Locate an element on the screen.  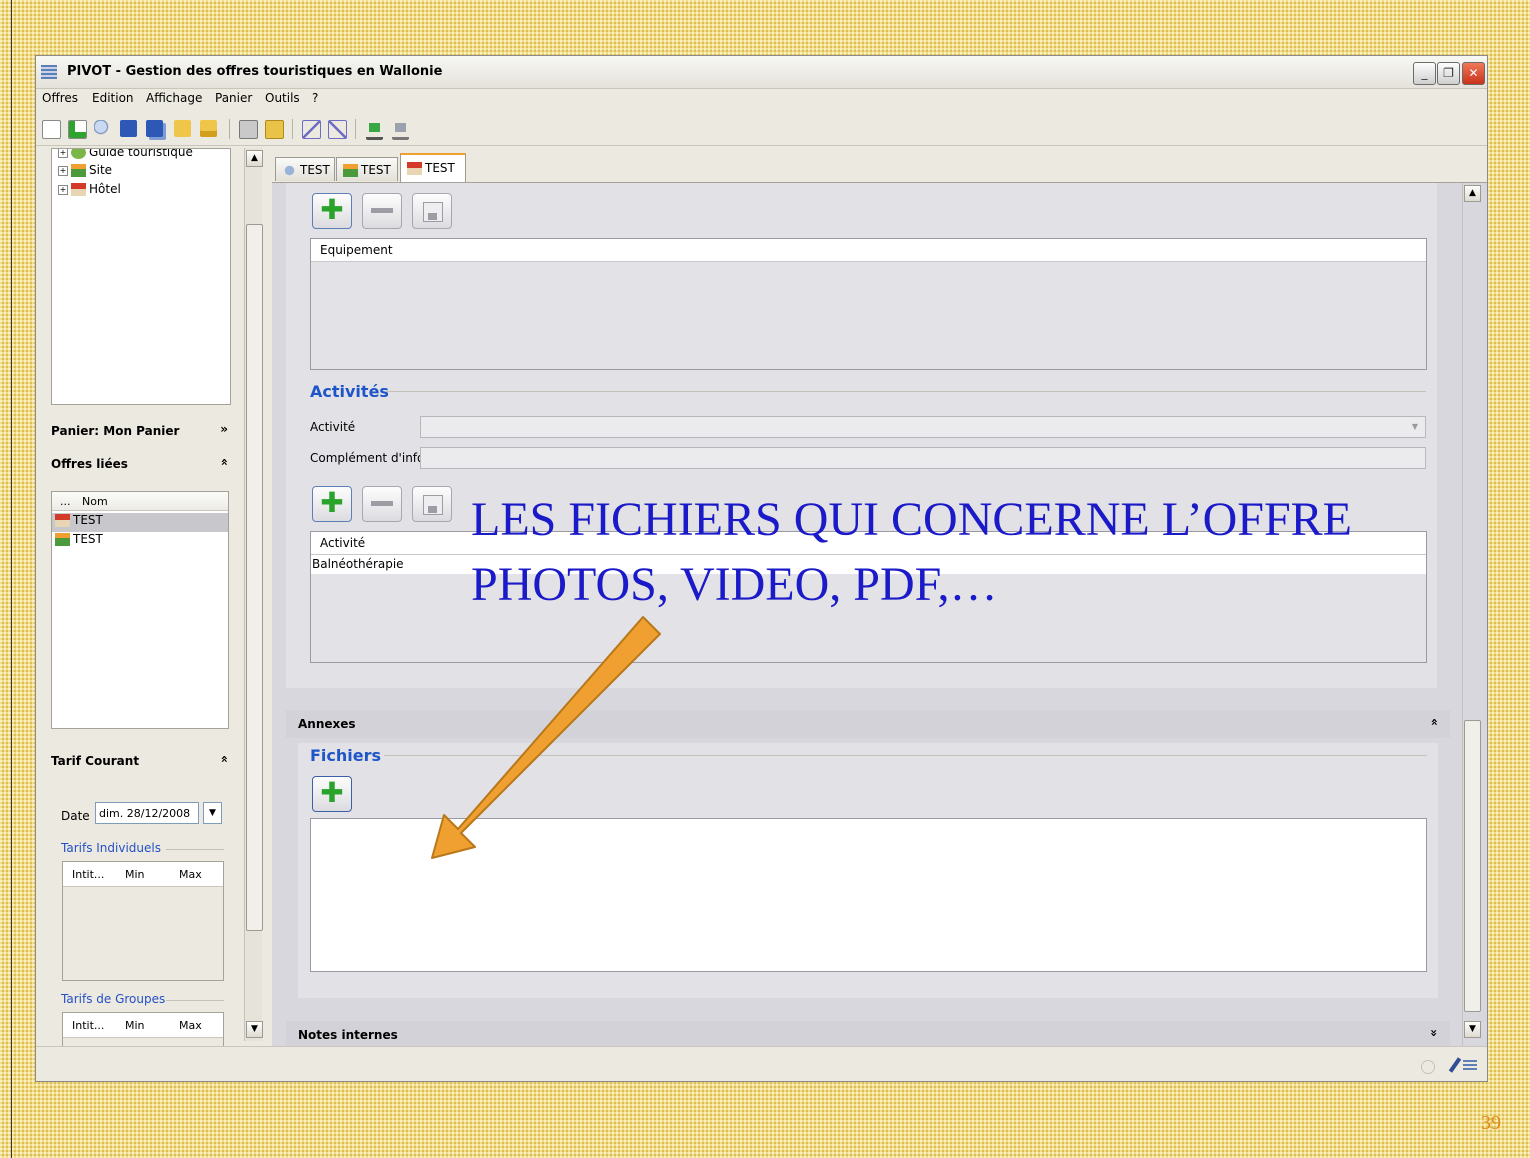
page-number: 39 is located at coordinates (1491, 1123).